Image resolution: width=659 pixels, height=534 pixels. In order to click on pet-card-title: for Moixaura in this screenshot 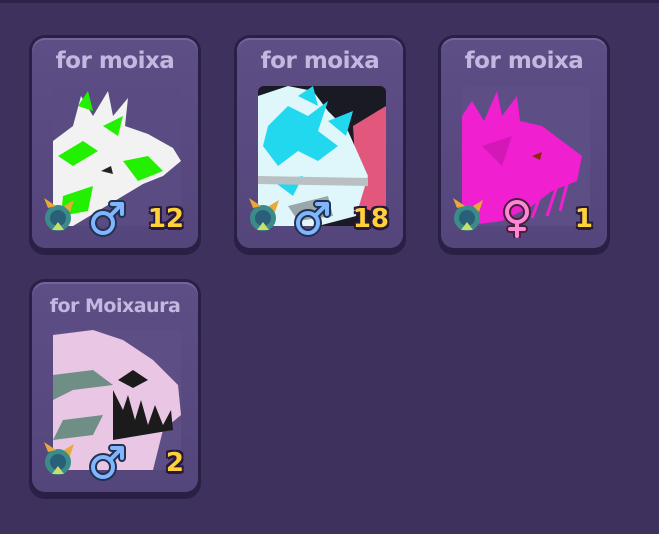, I will do `click(115, 306)`.